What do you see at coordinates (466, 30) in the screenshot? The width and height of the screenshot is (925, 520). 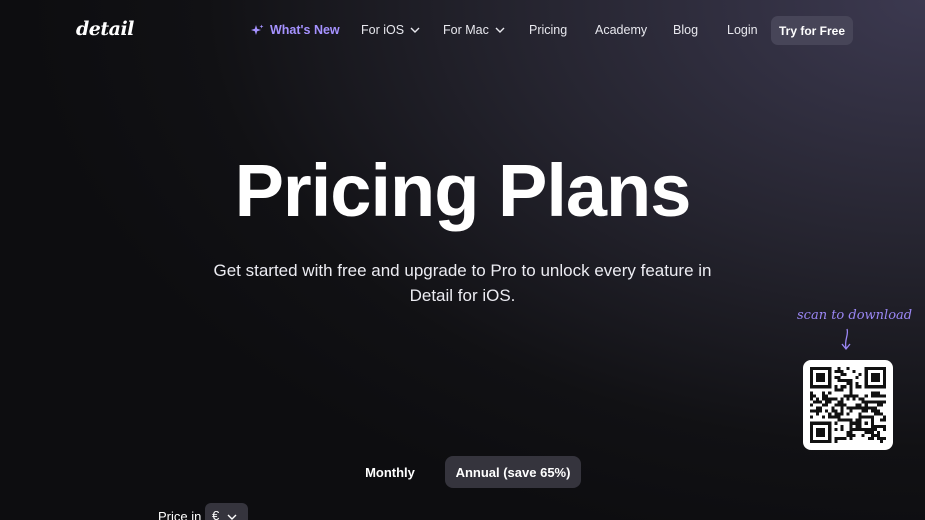 I see `for-mac-label: For Mac` at bounding box center [466, 30].